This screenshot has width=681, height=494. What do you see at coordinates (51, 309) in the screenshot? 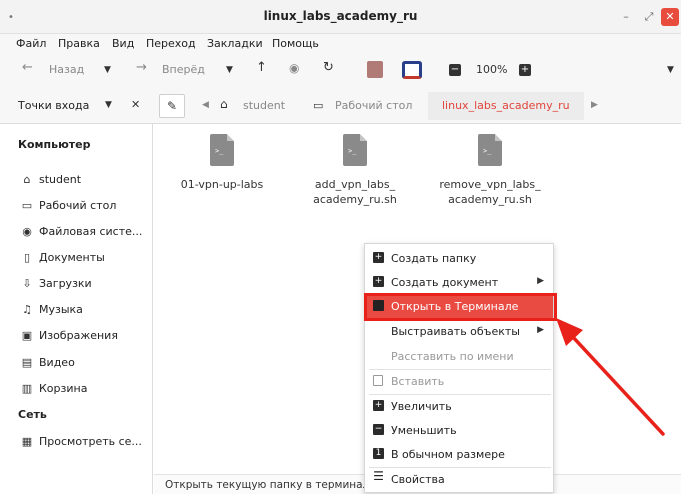
I see `sidebar-item-music: ♫ Музыка` at bounding box center [51, 309].